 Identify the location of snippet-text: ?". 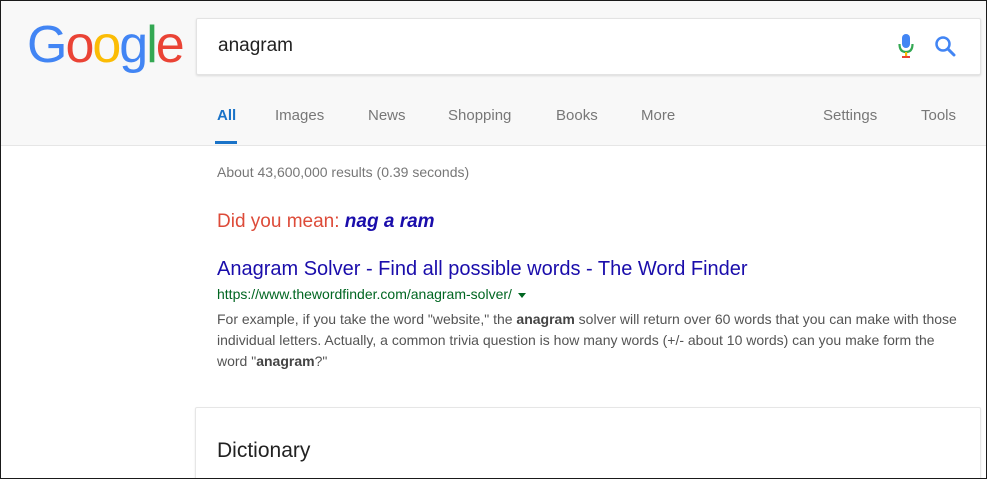
(321, 361).